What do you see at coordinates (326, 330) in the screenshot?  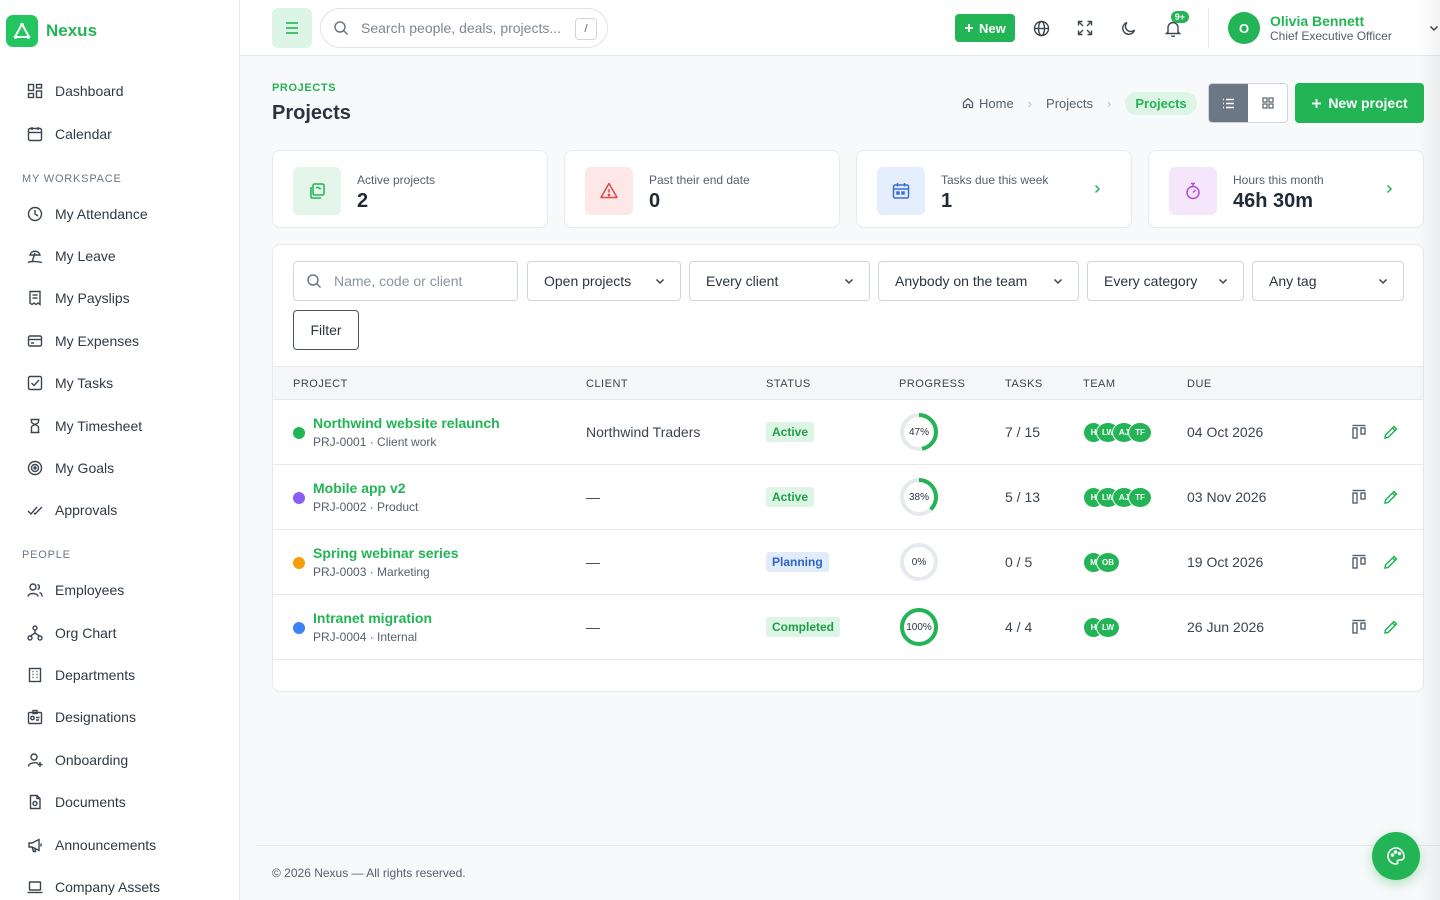 I see `filter-button: Filter` at bounding box center [326, 330].